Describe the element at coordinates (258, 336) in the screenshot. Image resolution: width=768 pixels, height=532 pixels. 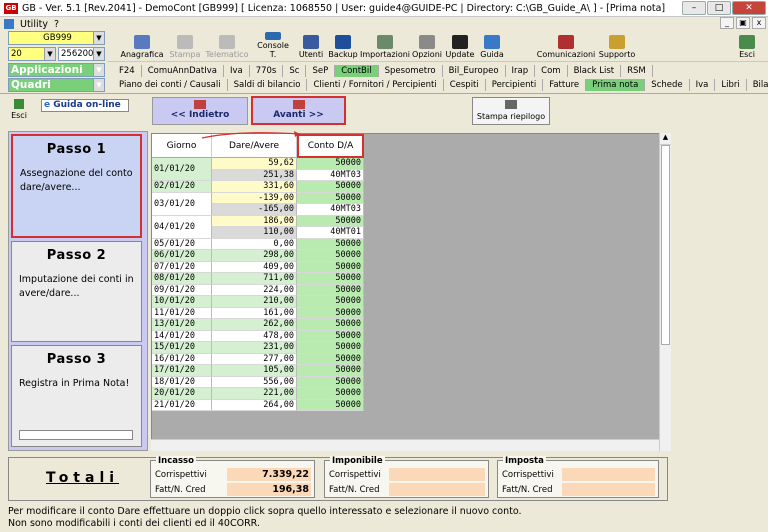
I see `table-row: 14/01/20 478,00 50000` at that location.